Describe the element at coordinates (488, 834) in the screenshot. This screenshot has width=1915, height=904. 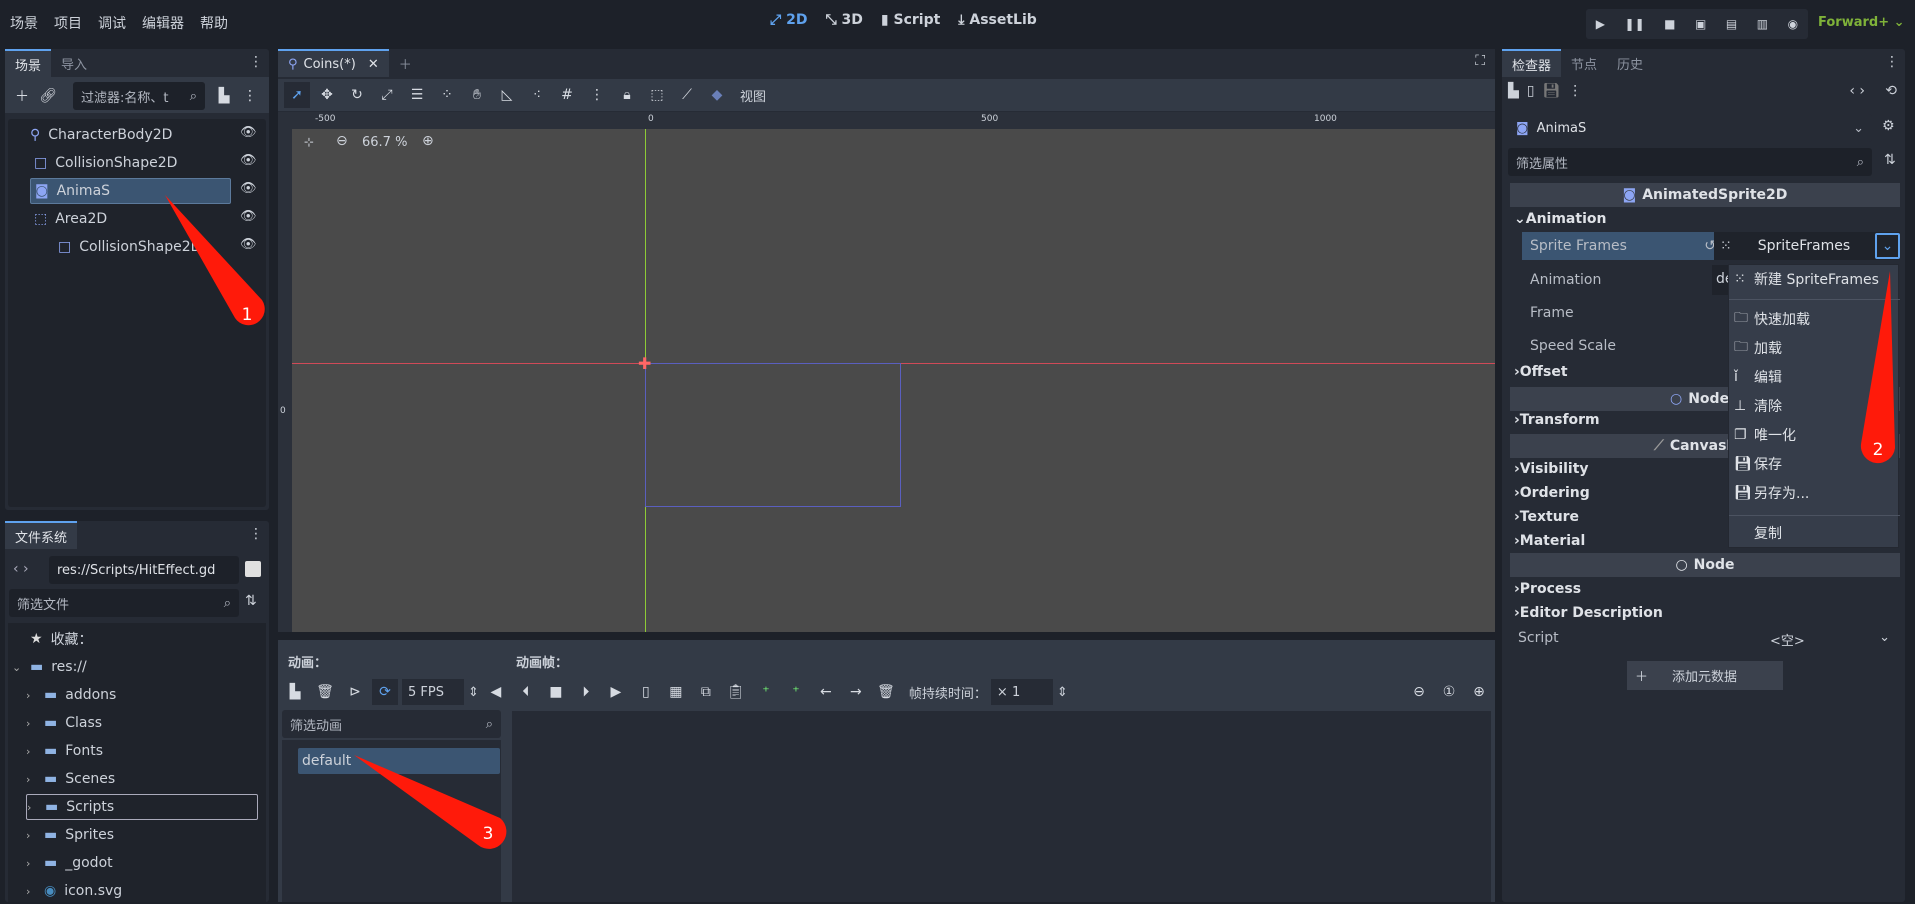
I see `annotation-number: 3` at that location.